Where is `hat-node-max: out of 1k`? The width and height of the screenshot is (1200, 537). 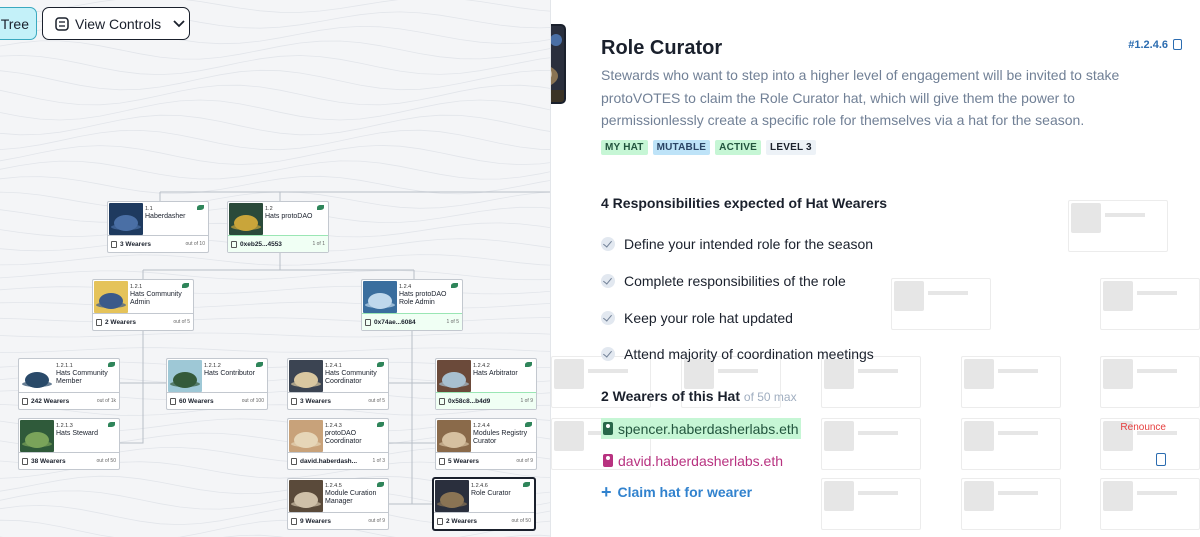 hat-node-max: out of 1k is located at coordinates (106, 401).